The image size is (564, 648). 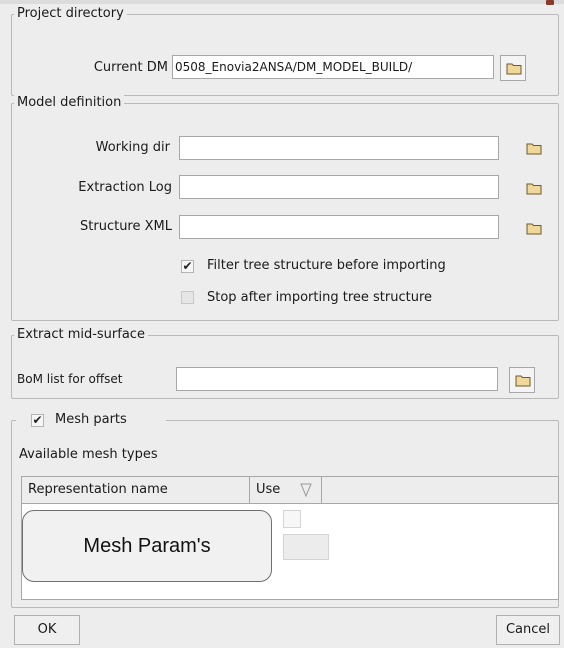 What do you see at coordinates (70, 14) in the screenshot?
I see `project-directory-legend: Project directory` at bounding box center [70, 14].